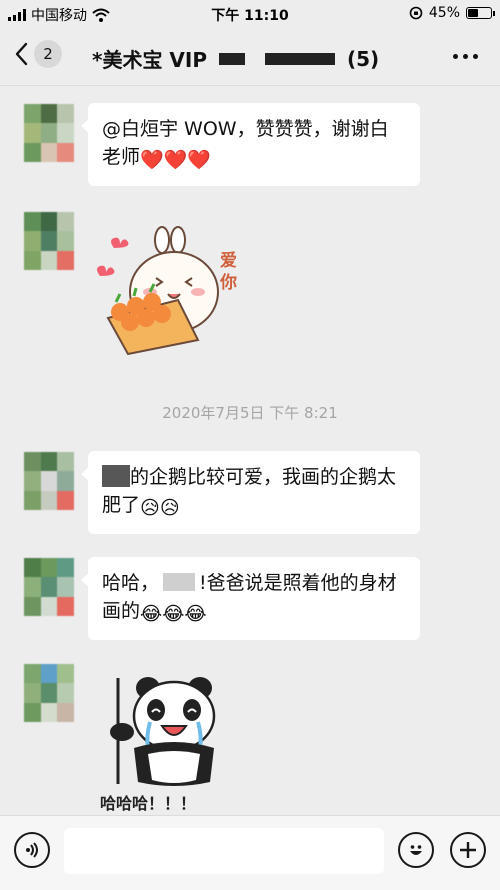 This screenshot has width=500, height=890. I want to click on voice-icon, so click(32, 850).